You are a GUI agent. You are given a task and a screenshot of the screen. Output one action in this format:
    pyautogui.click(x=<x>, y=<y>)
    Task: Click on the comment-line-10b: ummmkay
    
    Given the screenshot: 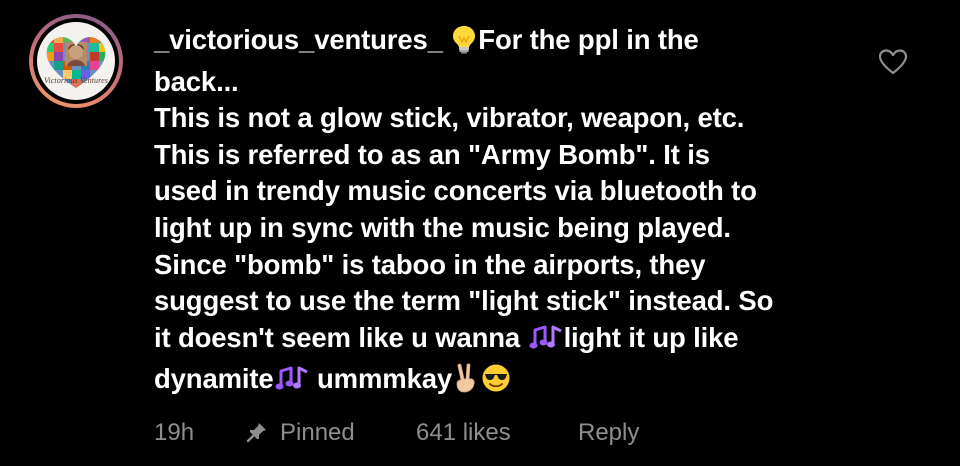 What is the action you would take?
    pyautogui.click(x=381, y=379)
    